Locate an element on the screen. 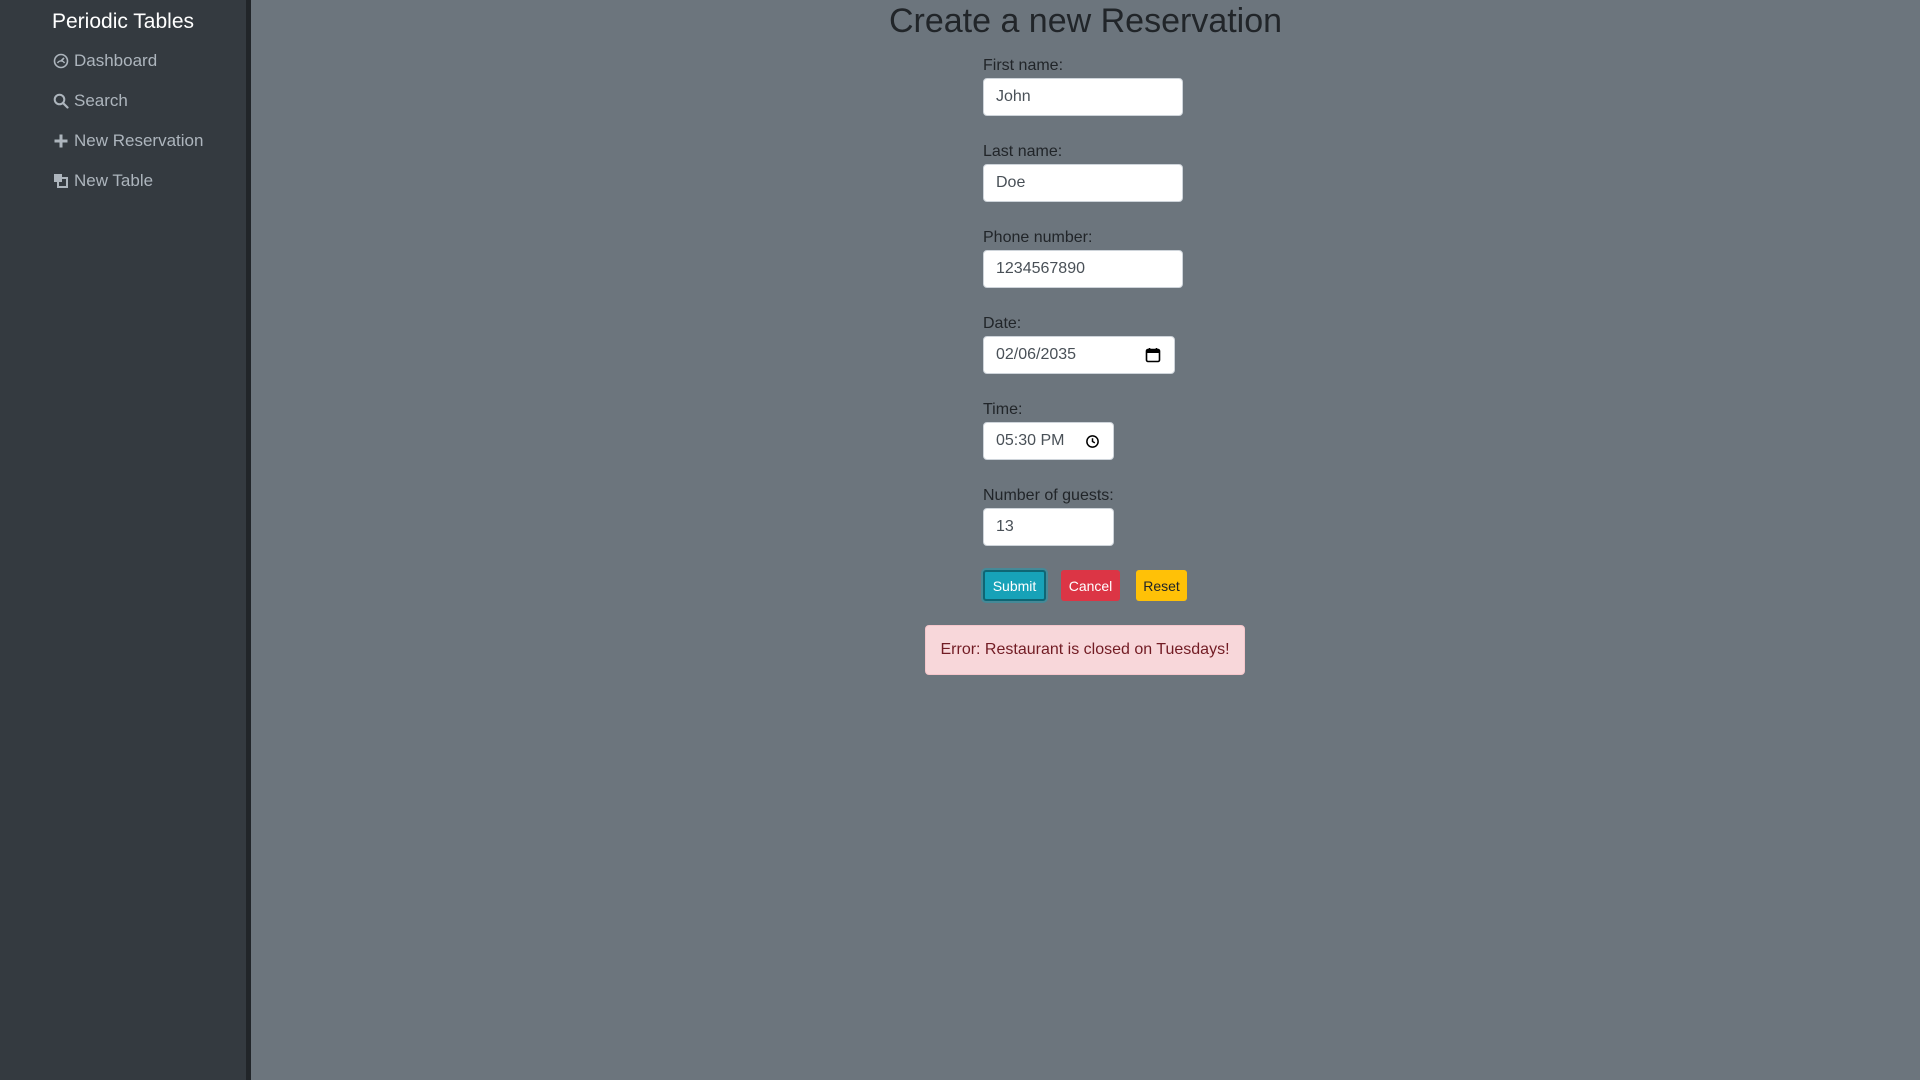 This screenshot has height=1080, width=1920. guests-input: 13 is located at coordinates (1048, 527).